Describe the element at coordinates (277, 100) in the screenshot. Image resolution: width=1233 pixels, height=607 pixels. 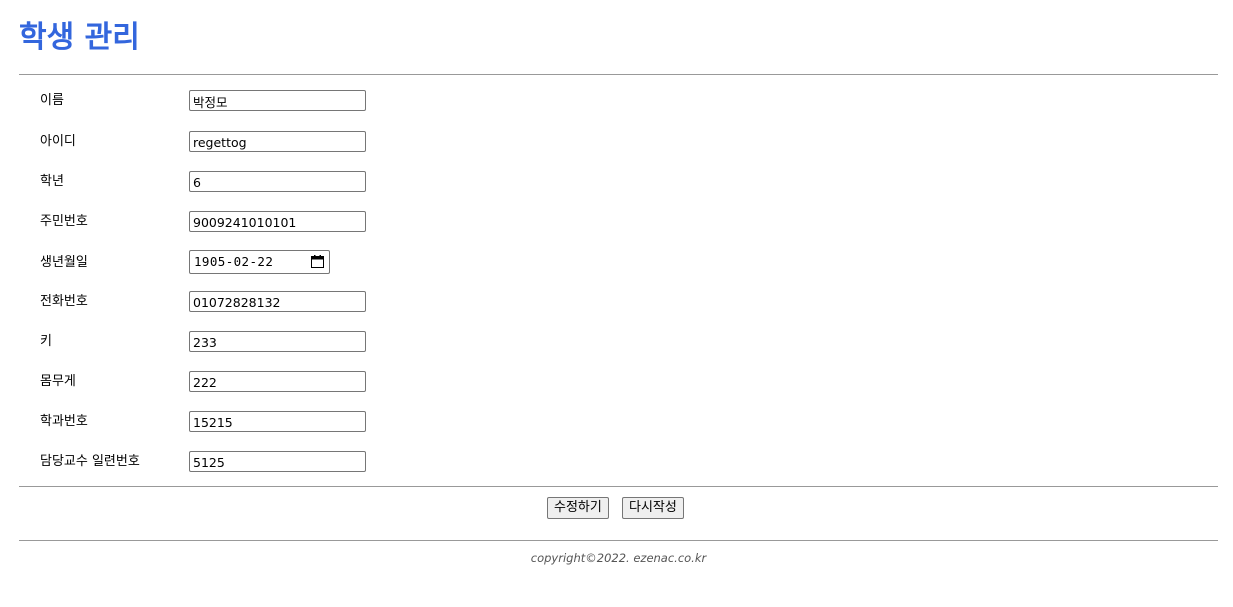
I see `name-input` at that location.